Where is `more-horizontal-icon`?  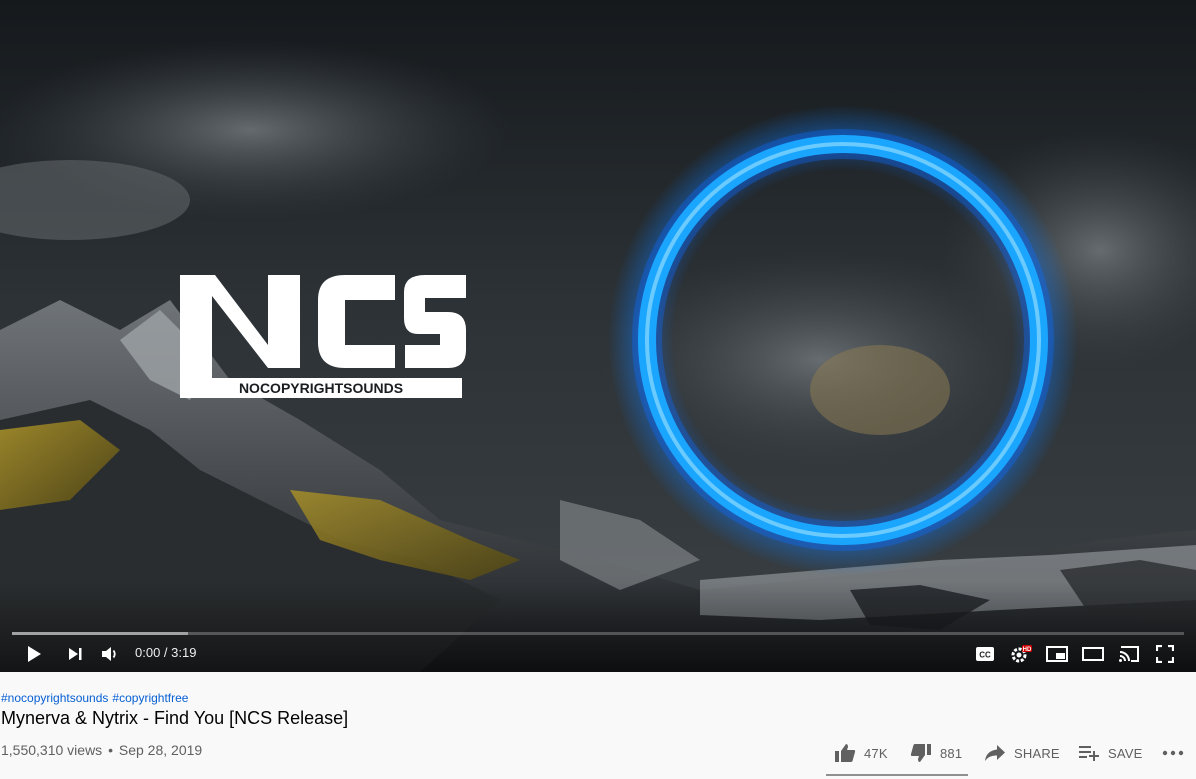 more-horizontal-icon is located at coordinates (1173, 753).